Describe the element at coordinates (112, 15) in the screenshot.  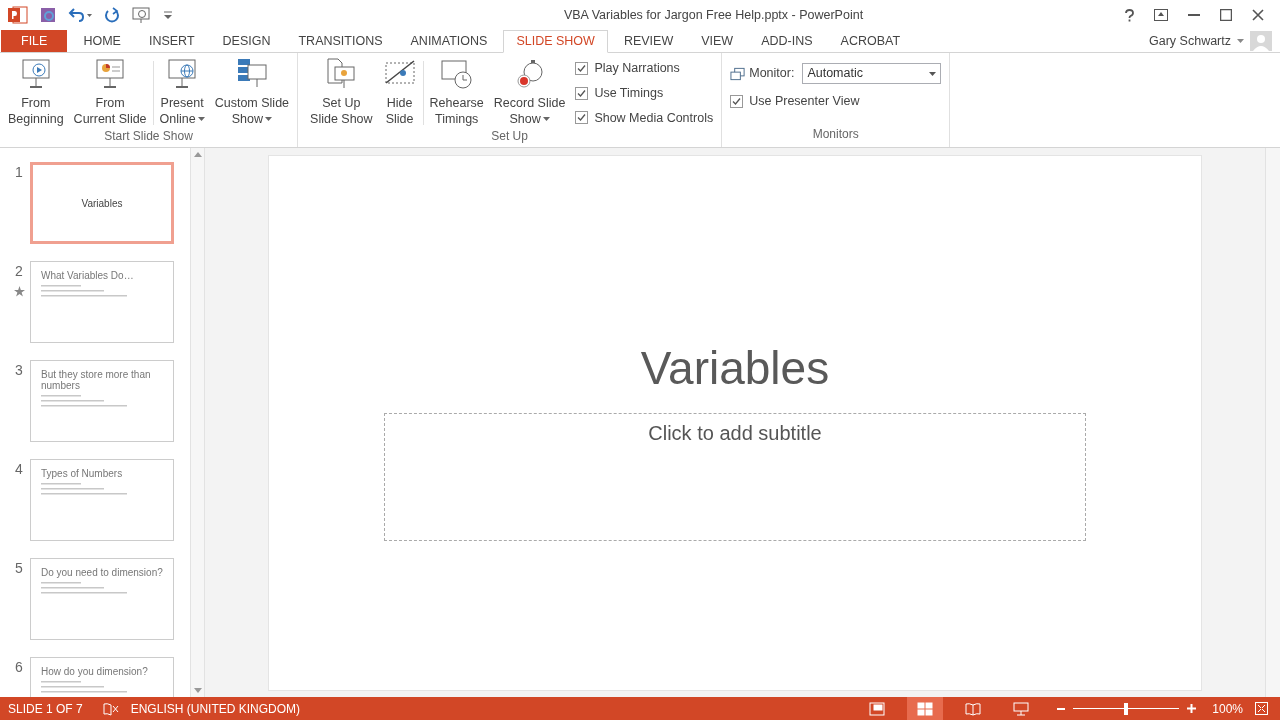
I see `redo-icon` at that location.